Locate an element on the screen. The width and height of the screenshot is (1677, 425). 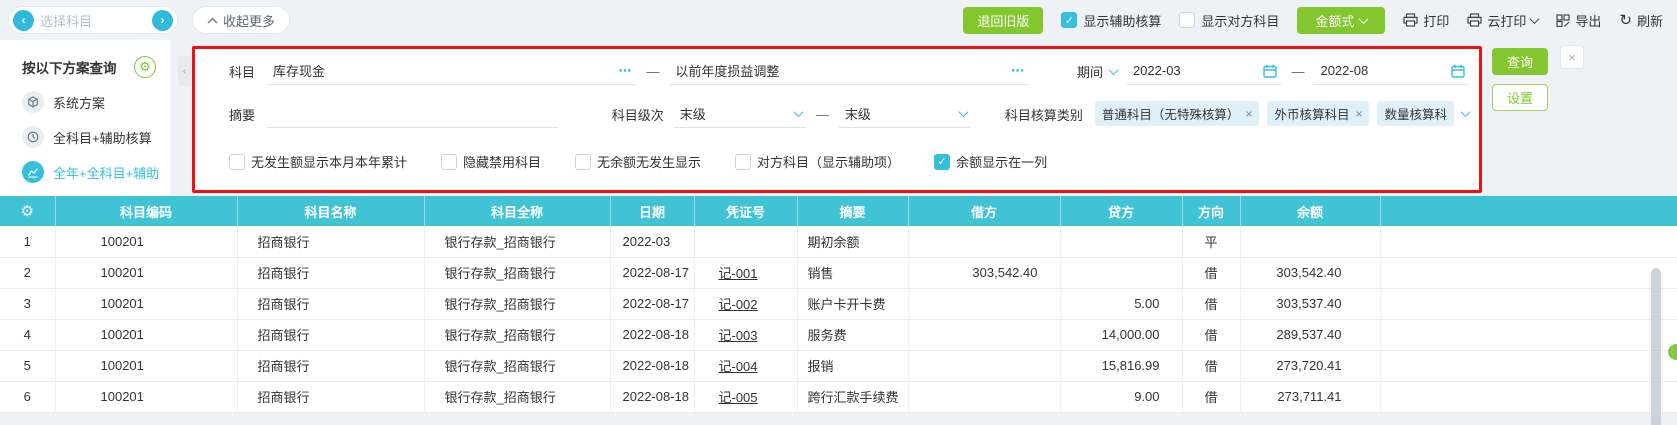
filter-checkbox-hide-disabled: ✓ 隐藏禁用科目 is located at coordinates (491, 161).